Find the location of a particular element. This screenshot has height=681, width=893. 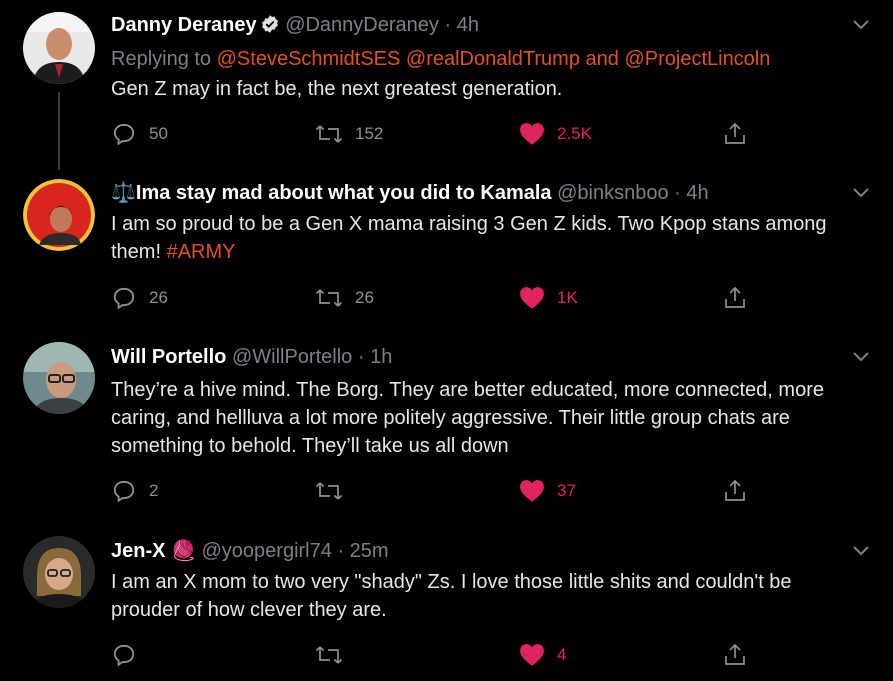

tweet-actions: 26 26 1K is located at coordinates (441, 298).